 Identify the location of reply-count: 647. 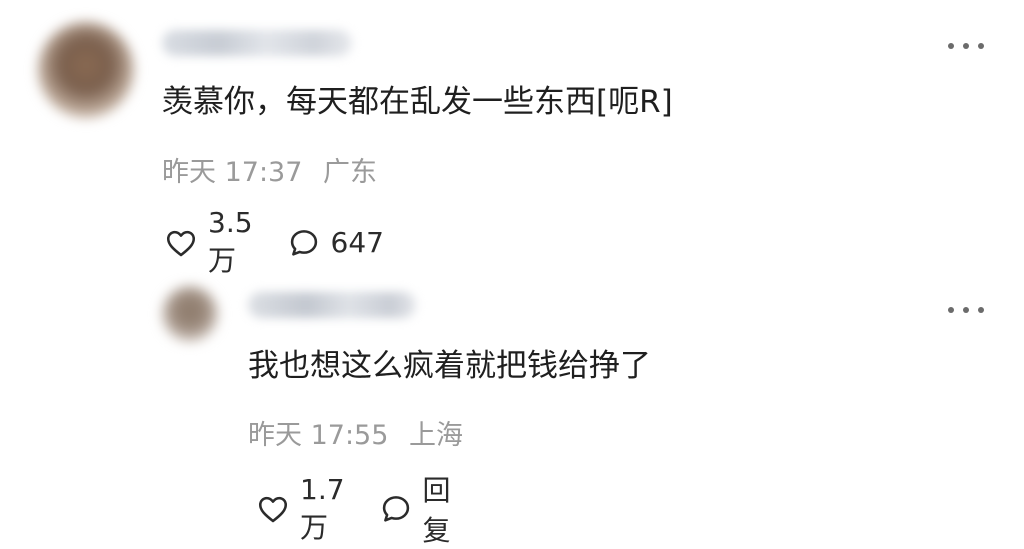
(357, 242).